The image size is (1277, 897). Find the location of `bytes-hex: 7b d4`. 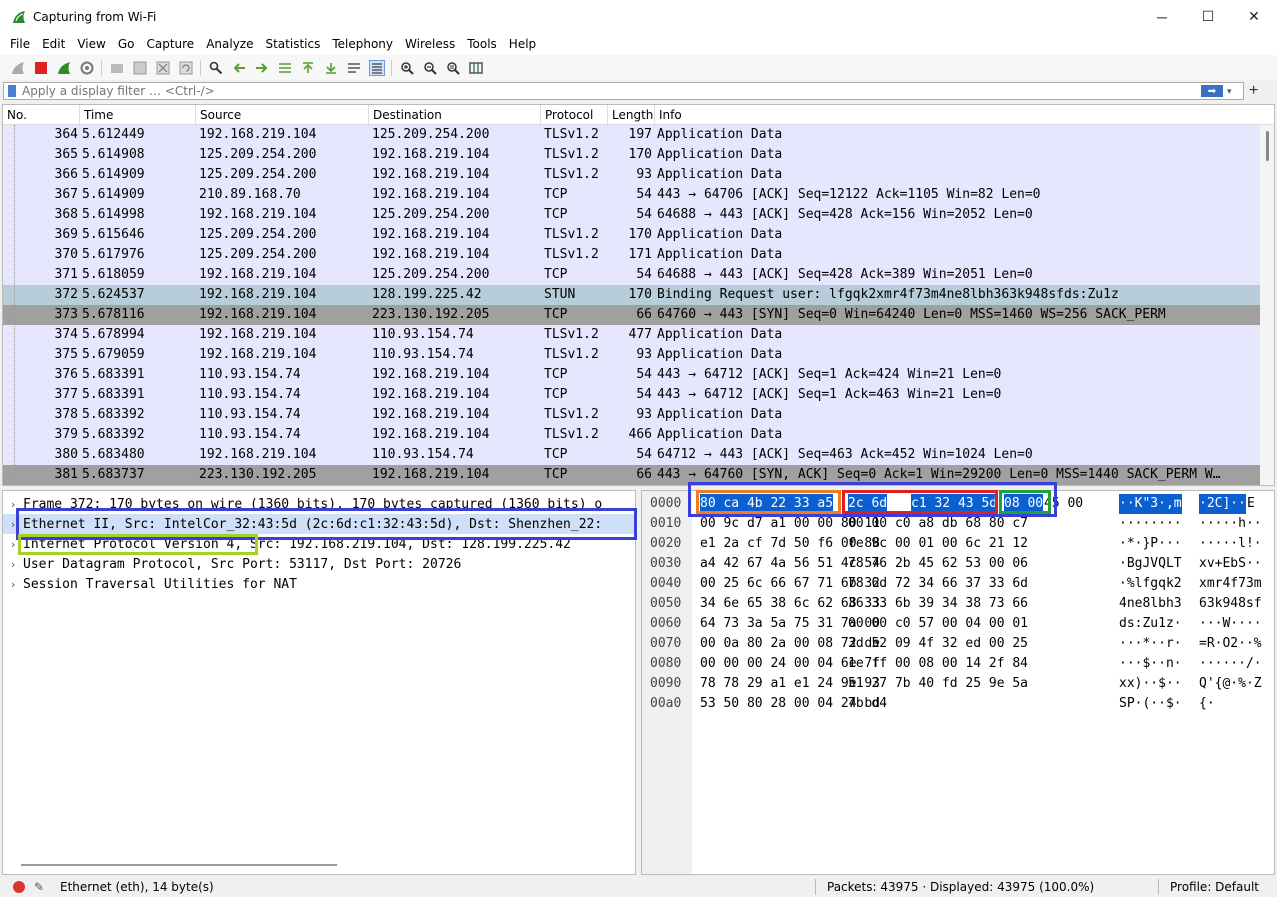

bytes-hex: 7b d4 is located at coordinates (867, 704).